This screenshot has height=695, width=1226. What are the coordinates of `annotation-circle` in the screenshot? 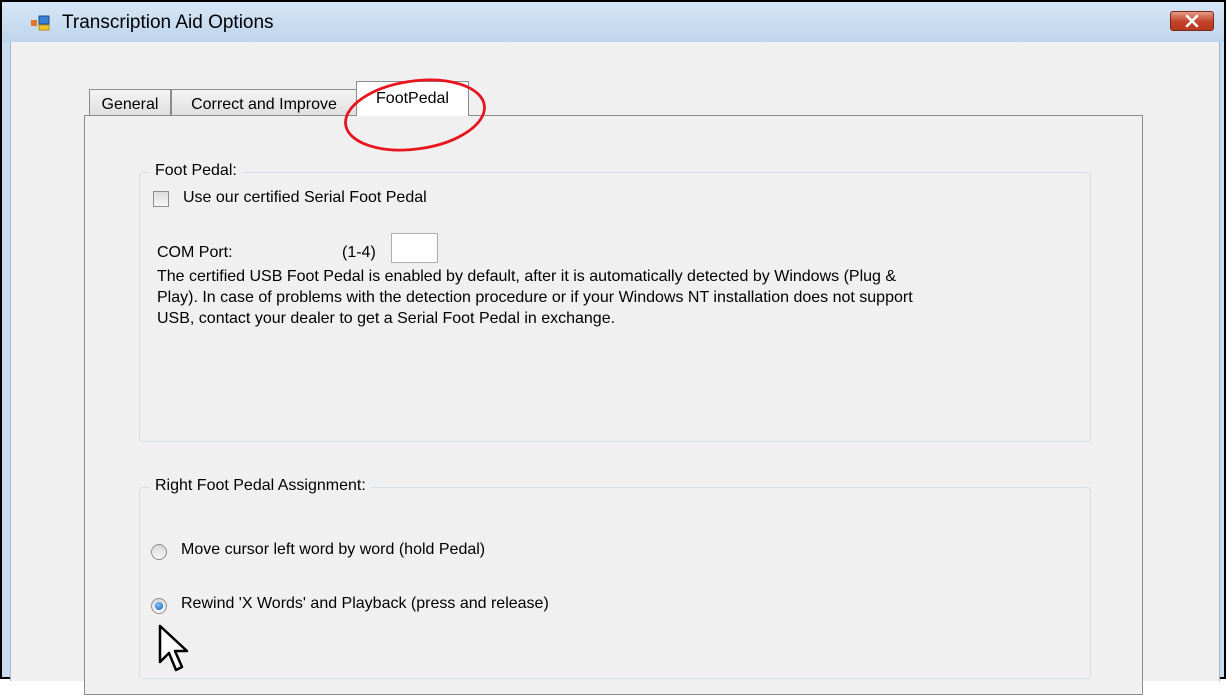 It's located at (415, 115).